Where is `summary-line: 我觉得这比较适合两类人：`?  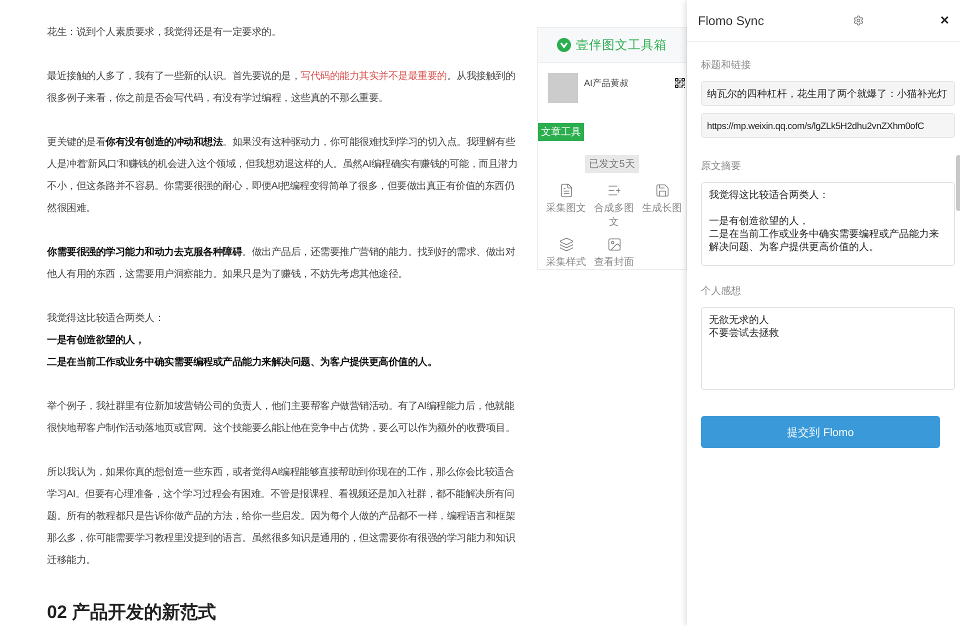 summary-line: 我觉得这比较适合两类人： is located at coordinates (769, 195).